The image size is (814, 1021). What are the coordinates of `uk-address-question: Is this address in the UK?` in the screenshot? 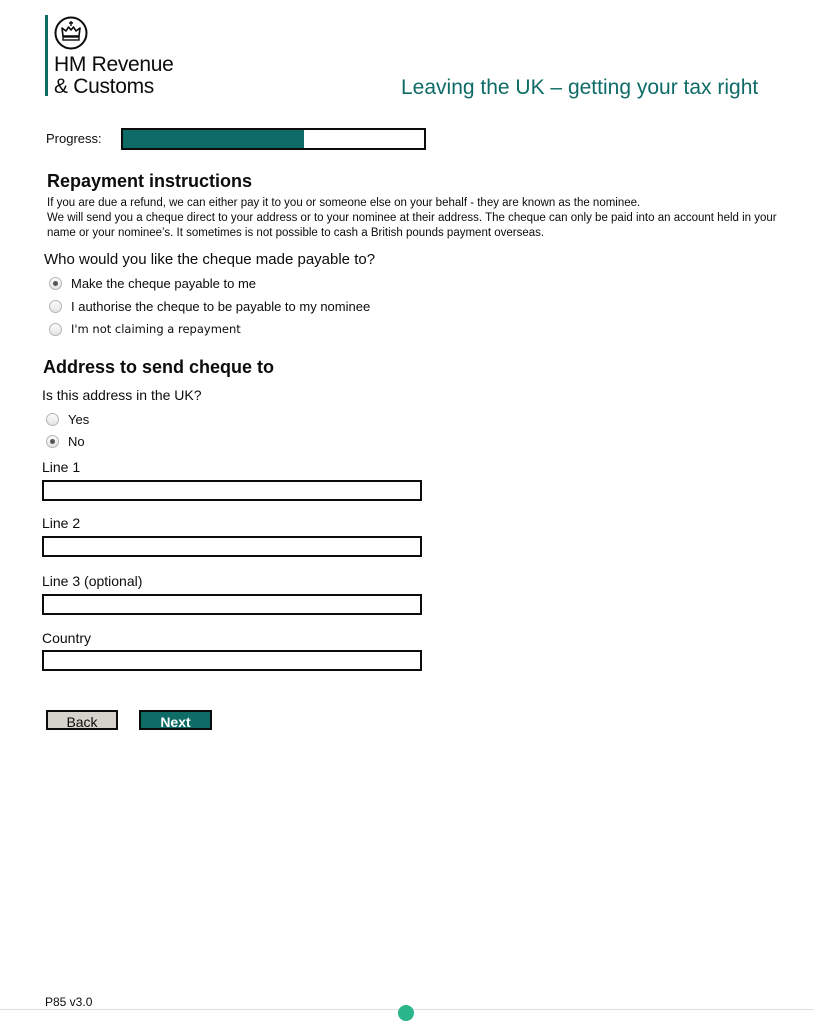 It's located at (122, 395).